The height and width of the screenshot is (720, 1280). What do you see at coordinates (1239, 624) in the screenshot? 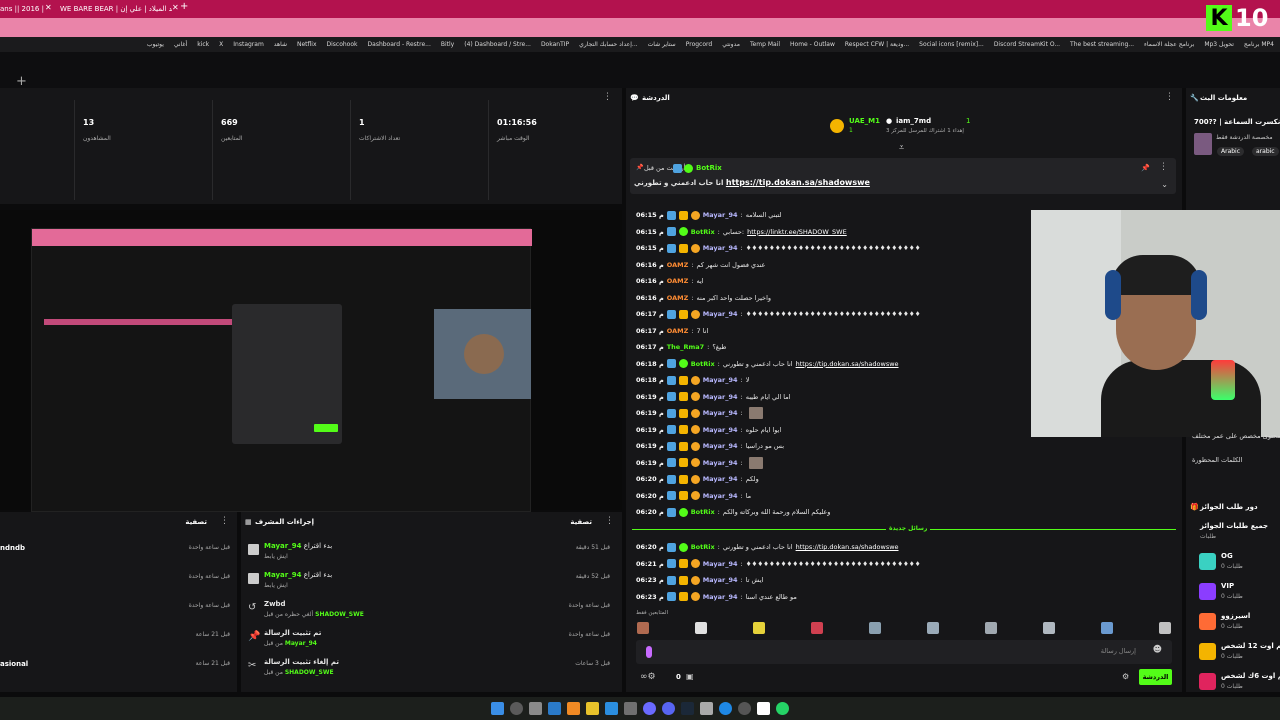
I see `prize-item: اسيرزوو 0 طلبات` at bounding box center [1239, 624].